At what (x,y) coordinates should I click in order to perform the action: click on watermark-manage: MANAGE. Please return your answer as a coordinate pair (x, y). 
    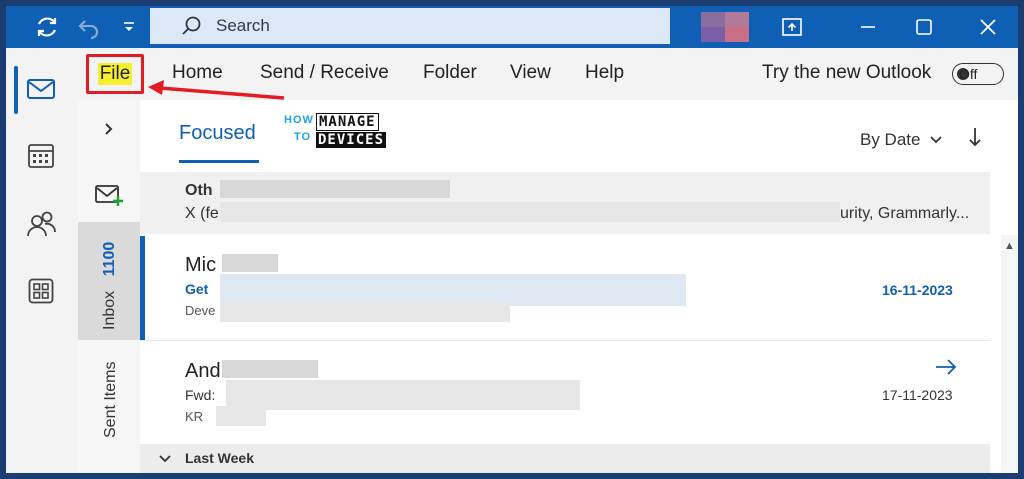
    Looking at the image, I should click on (347, 122).